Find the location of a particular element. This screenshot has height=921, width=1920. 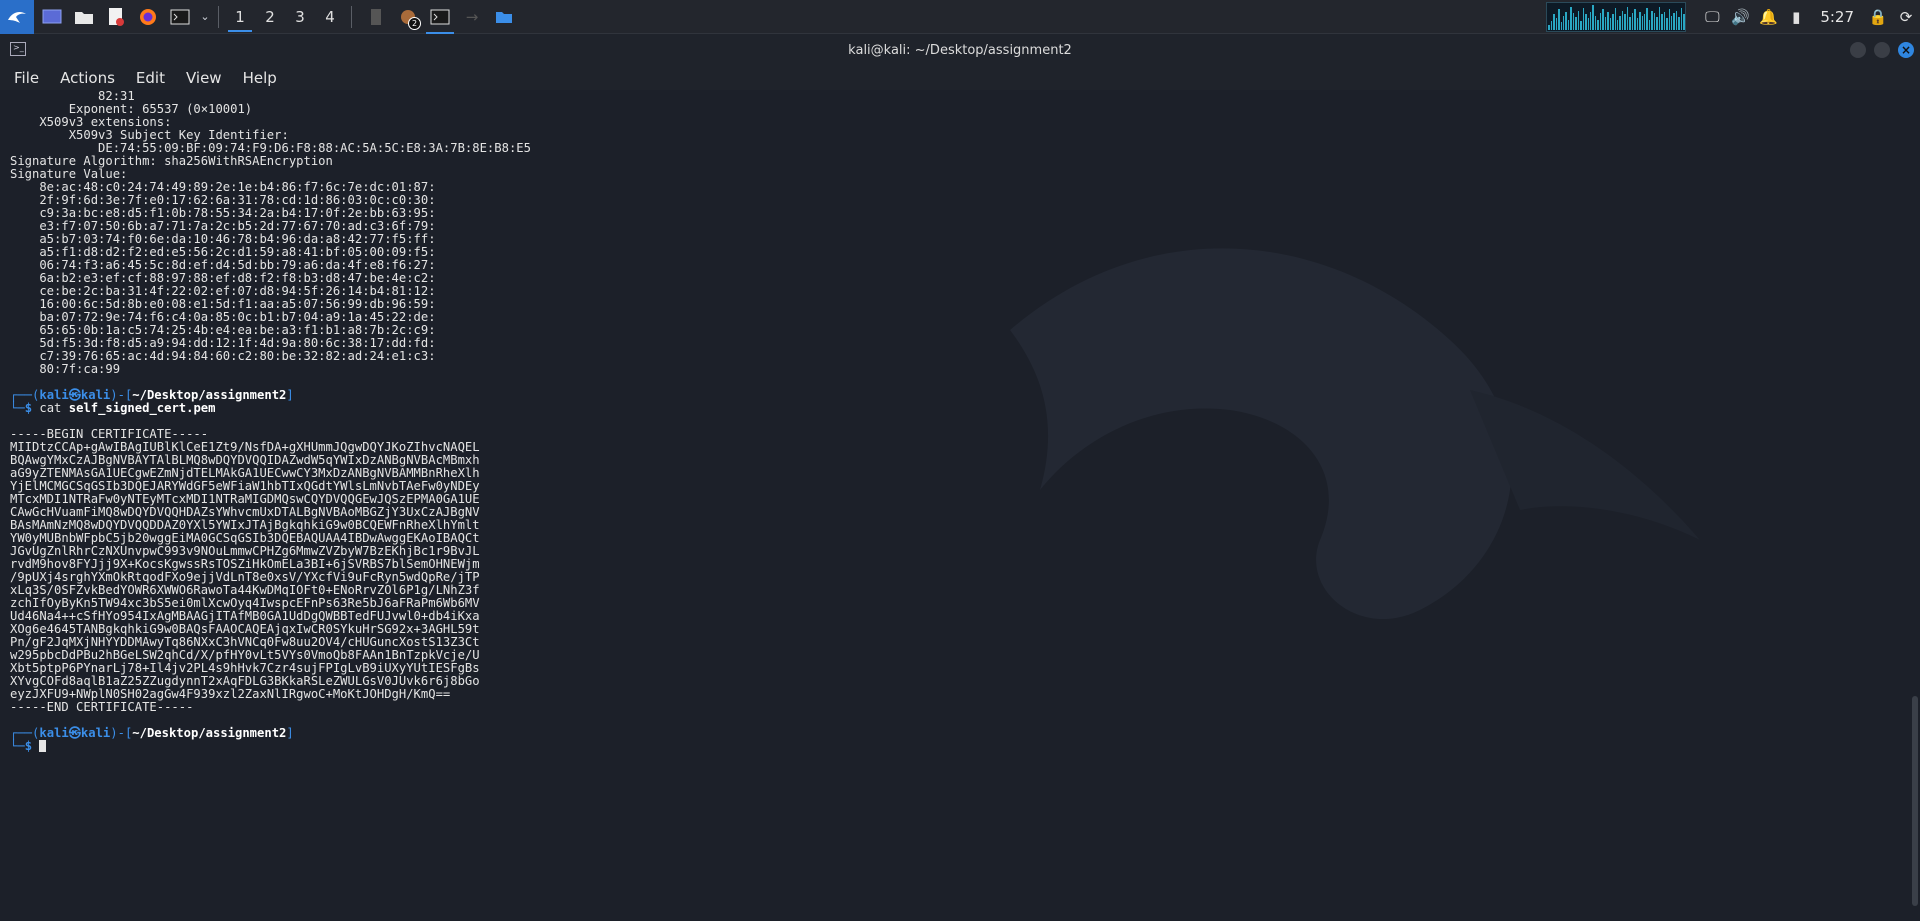

volume-icon: 🔊 is located at coordinates (1740, 17).